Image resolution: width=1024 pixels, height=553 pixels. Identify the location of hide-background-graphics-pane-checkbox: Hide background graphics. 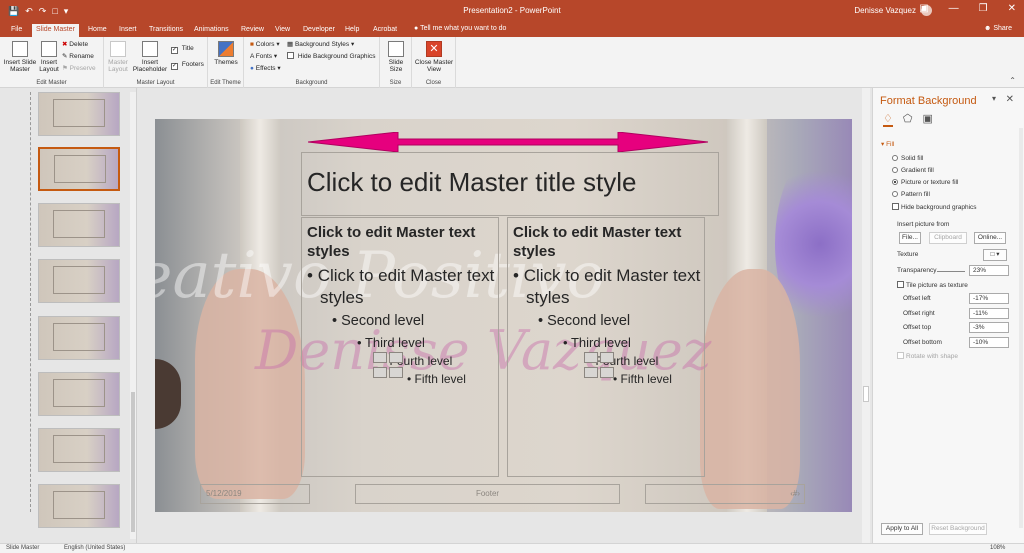
(934, 207).